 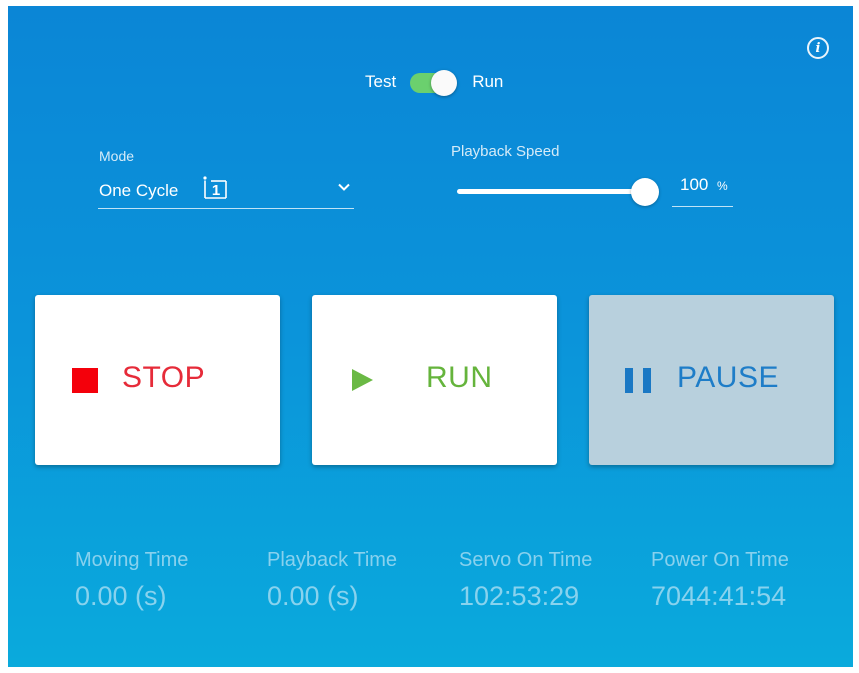 I want to click on stat-title: Playback Time, so click(x=332, y=560).